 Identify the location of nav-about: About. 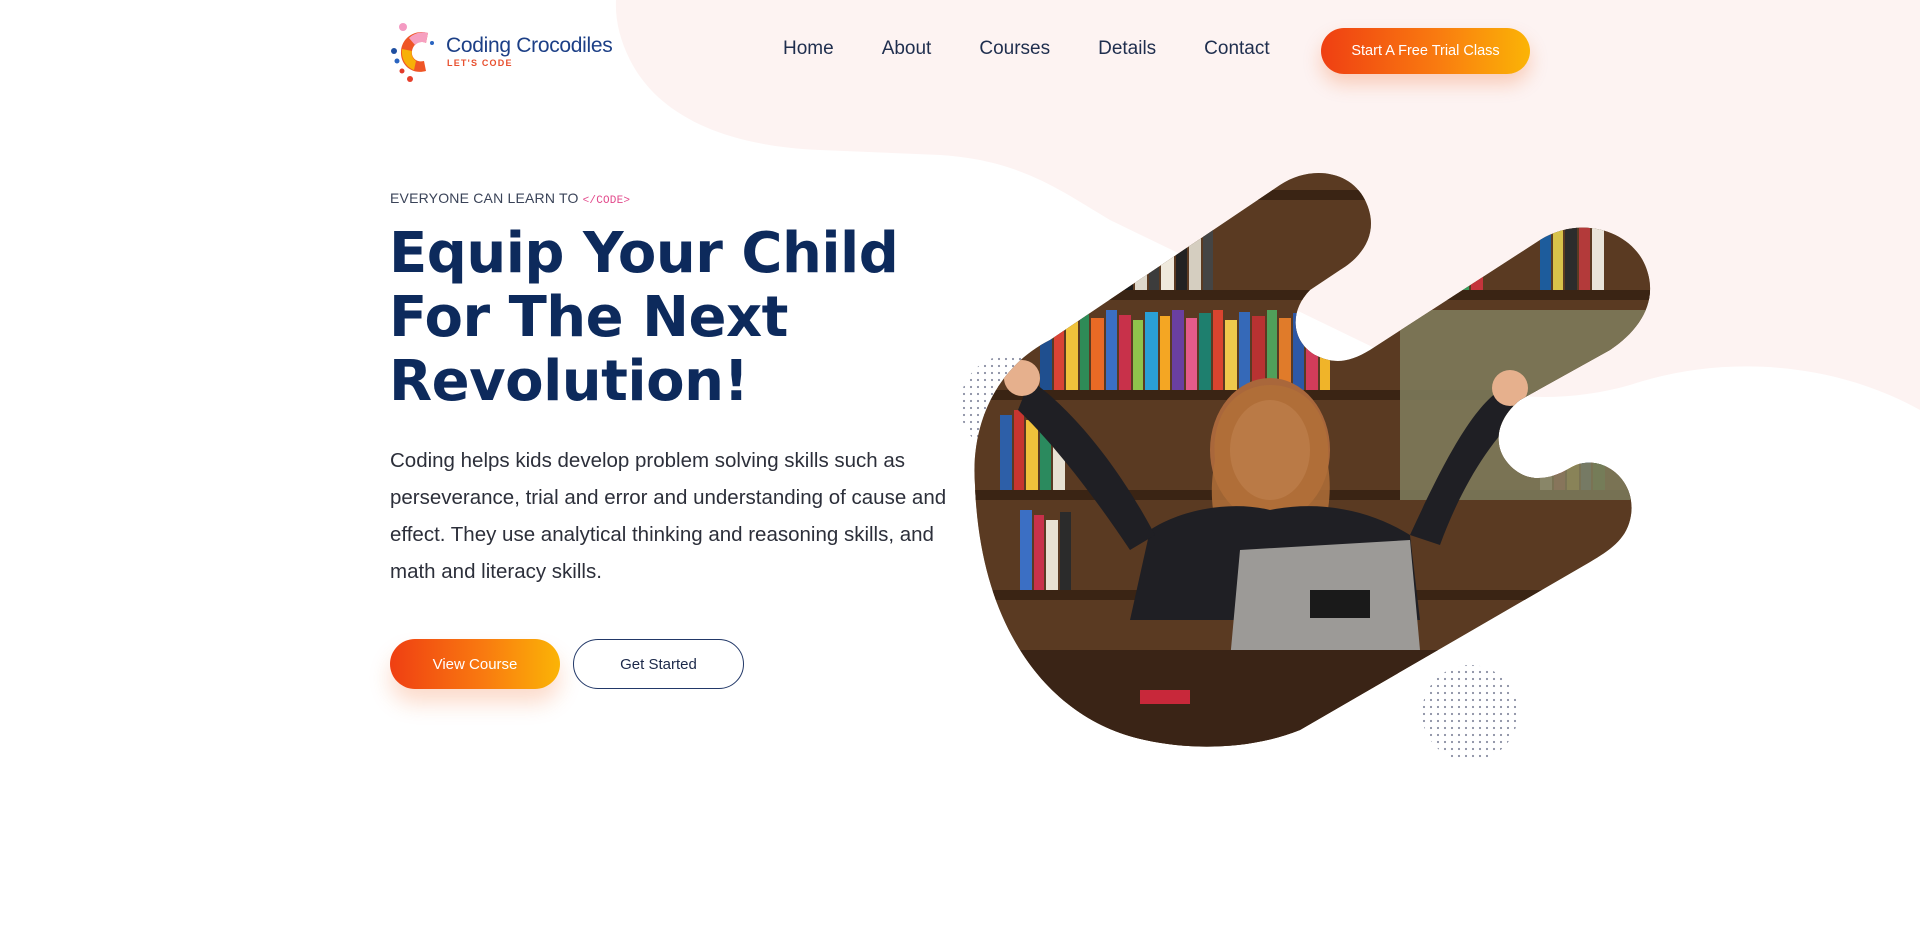
(907, 49).